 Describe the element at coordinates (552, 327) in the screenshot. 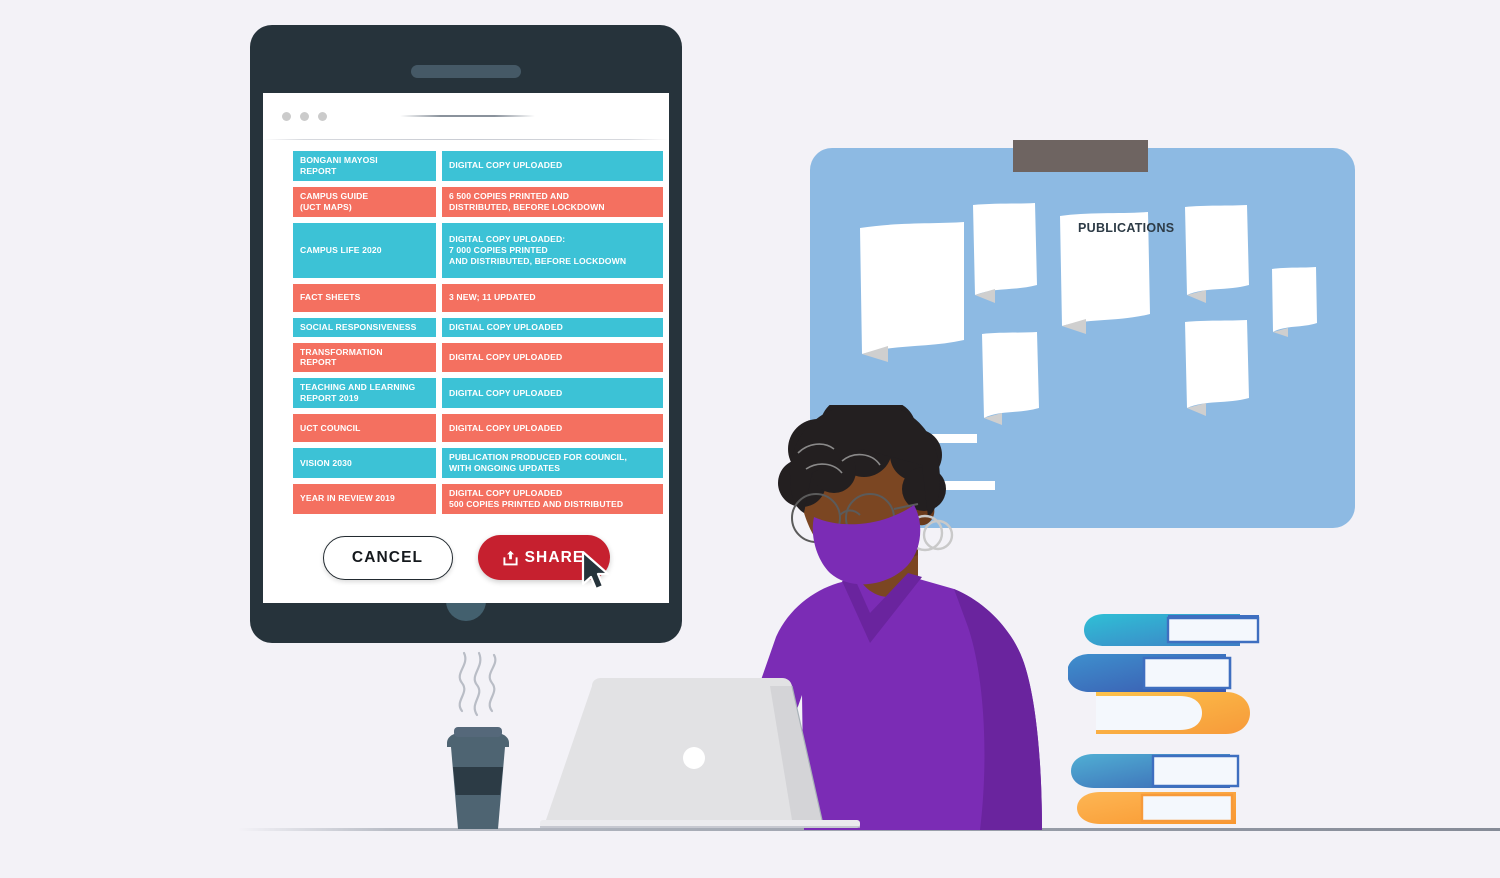

I see `row-status: DIGTIAL COPY UPLOADED` at that location.